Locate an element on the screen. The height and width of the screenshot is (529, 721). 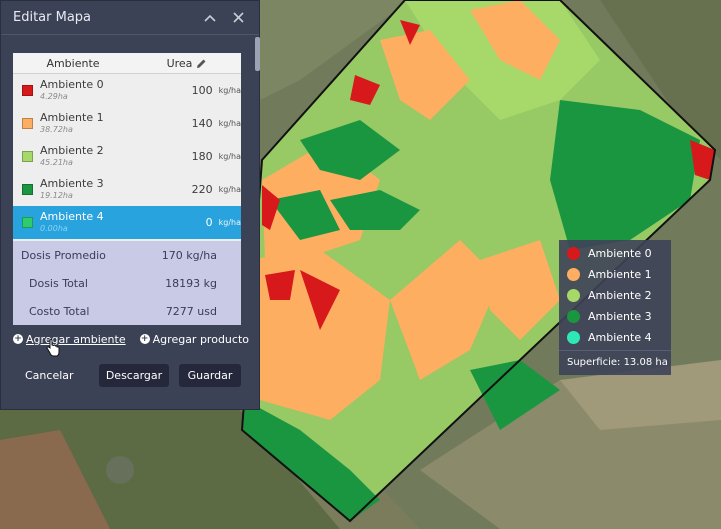
close-icon is located at coordinates (238, 17).